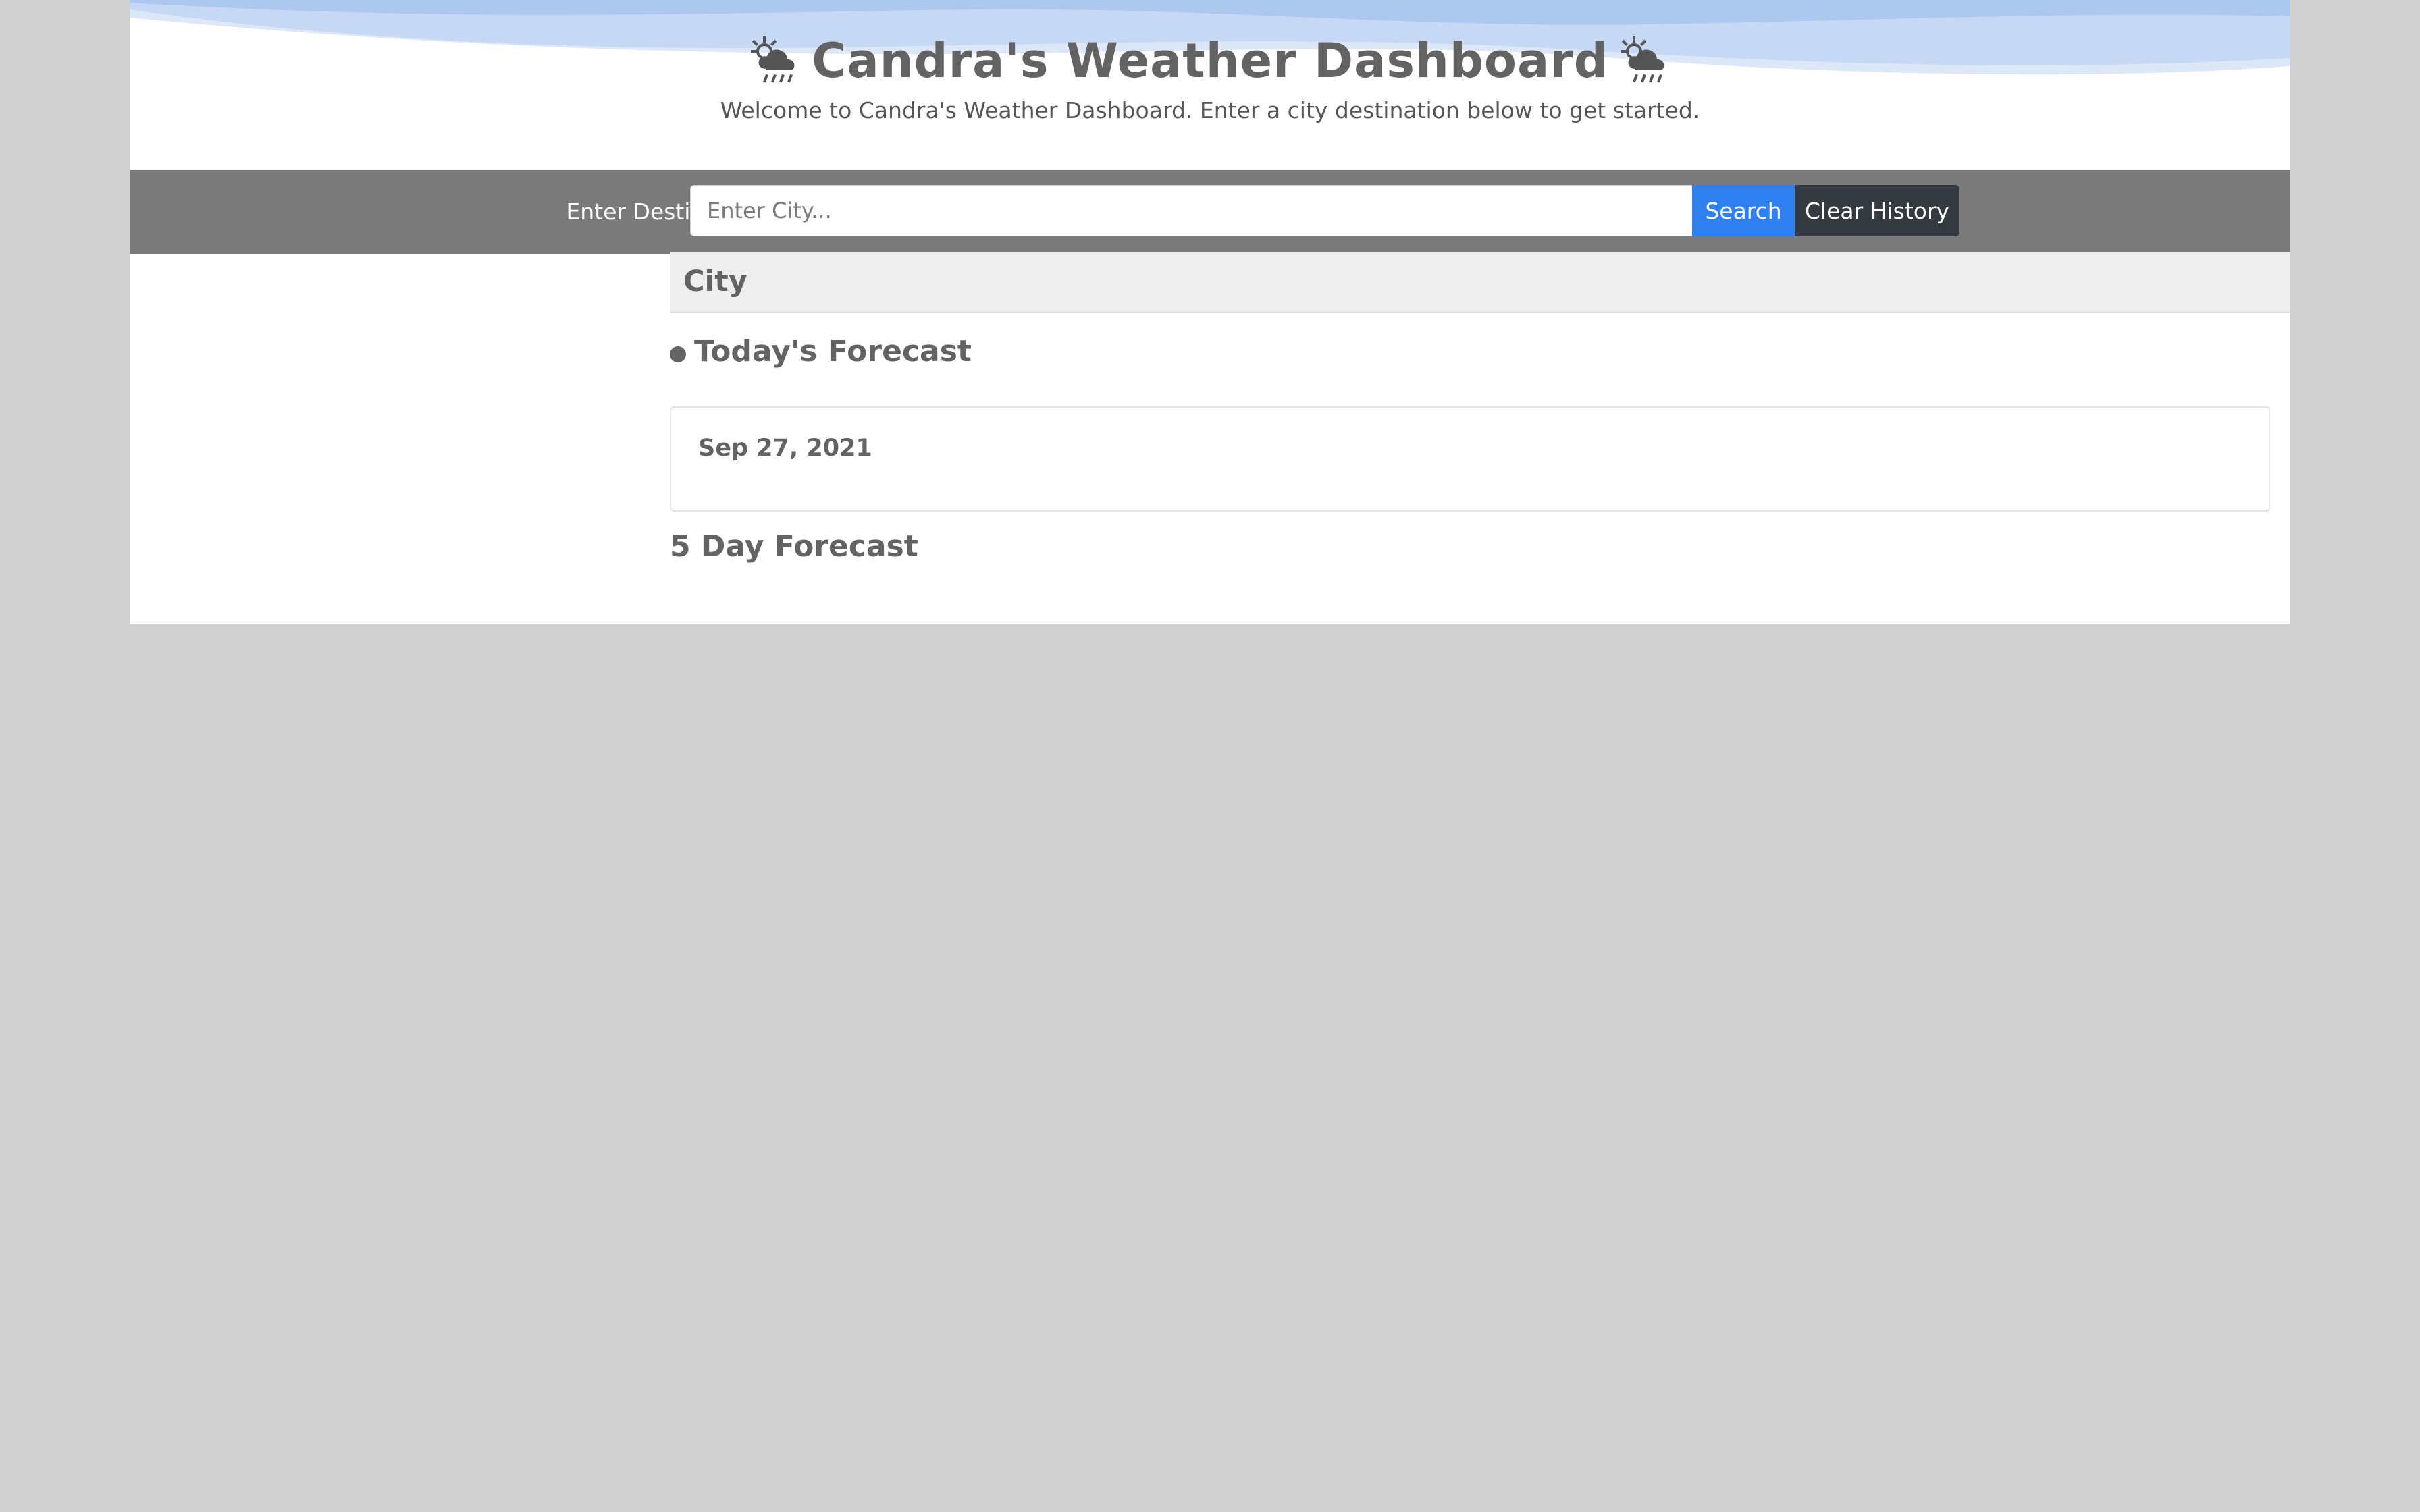 Image resolution: width=2420 pixels, height=1512 pixels. Describe the element at coordinates (794, 546) in the screenshot. I see `five-day-forecast-title: 5 Day Forecast` at that location.